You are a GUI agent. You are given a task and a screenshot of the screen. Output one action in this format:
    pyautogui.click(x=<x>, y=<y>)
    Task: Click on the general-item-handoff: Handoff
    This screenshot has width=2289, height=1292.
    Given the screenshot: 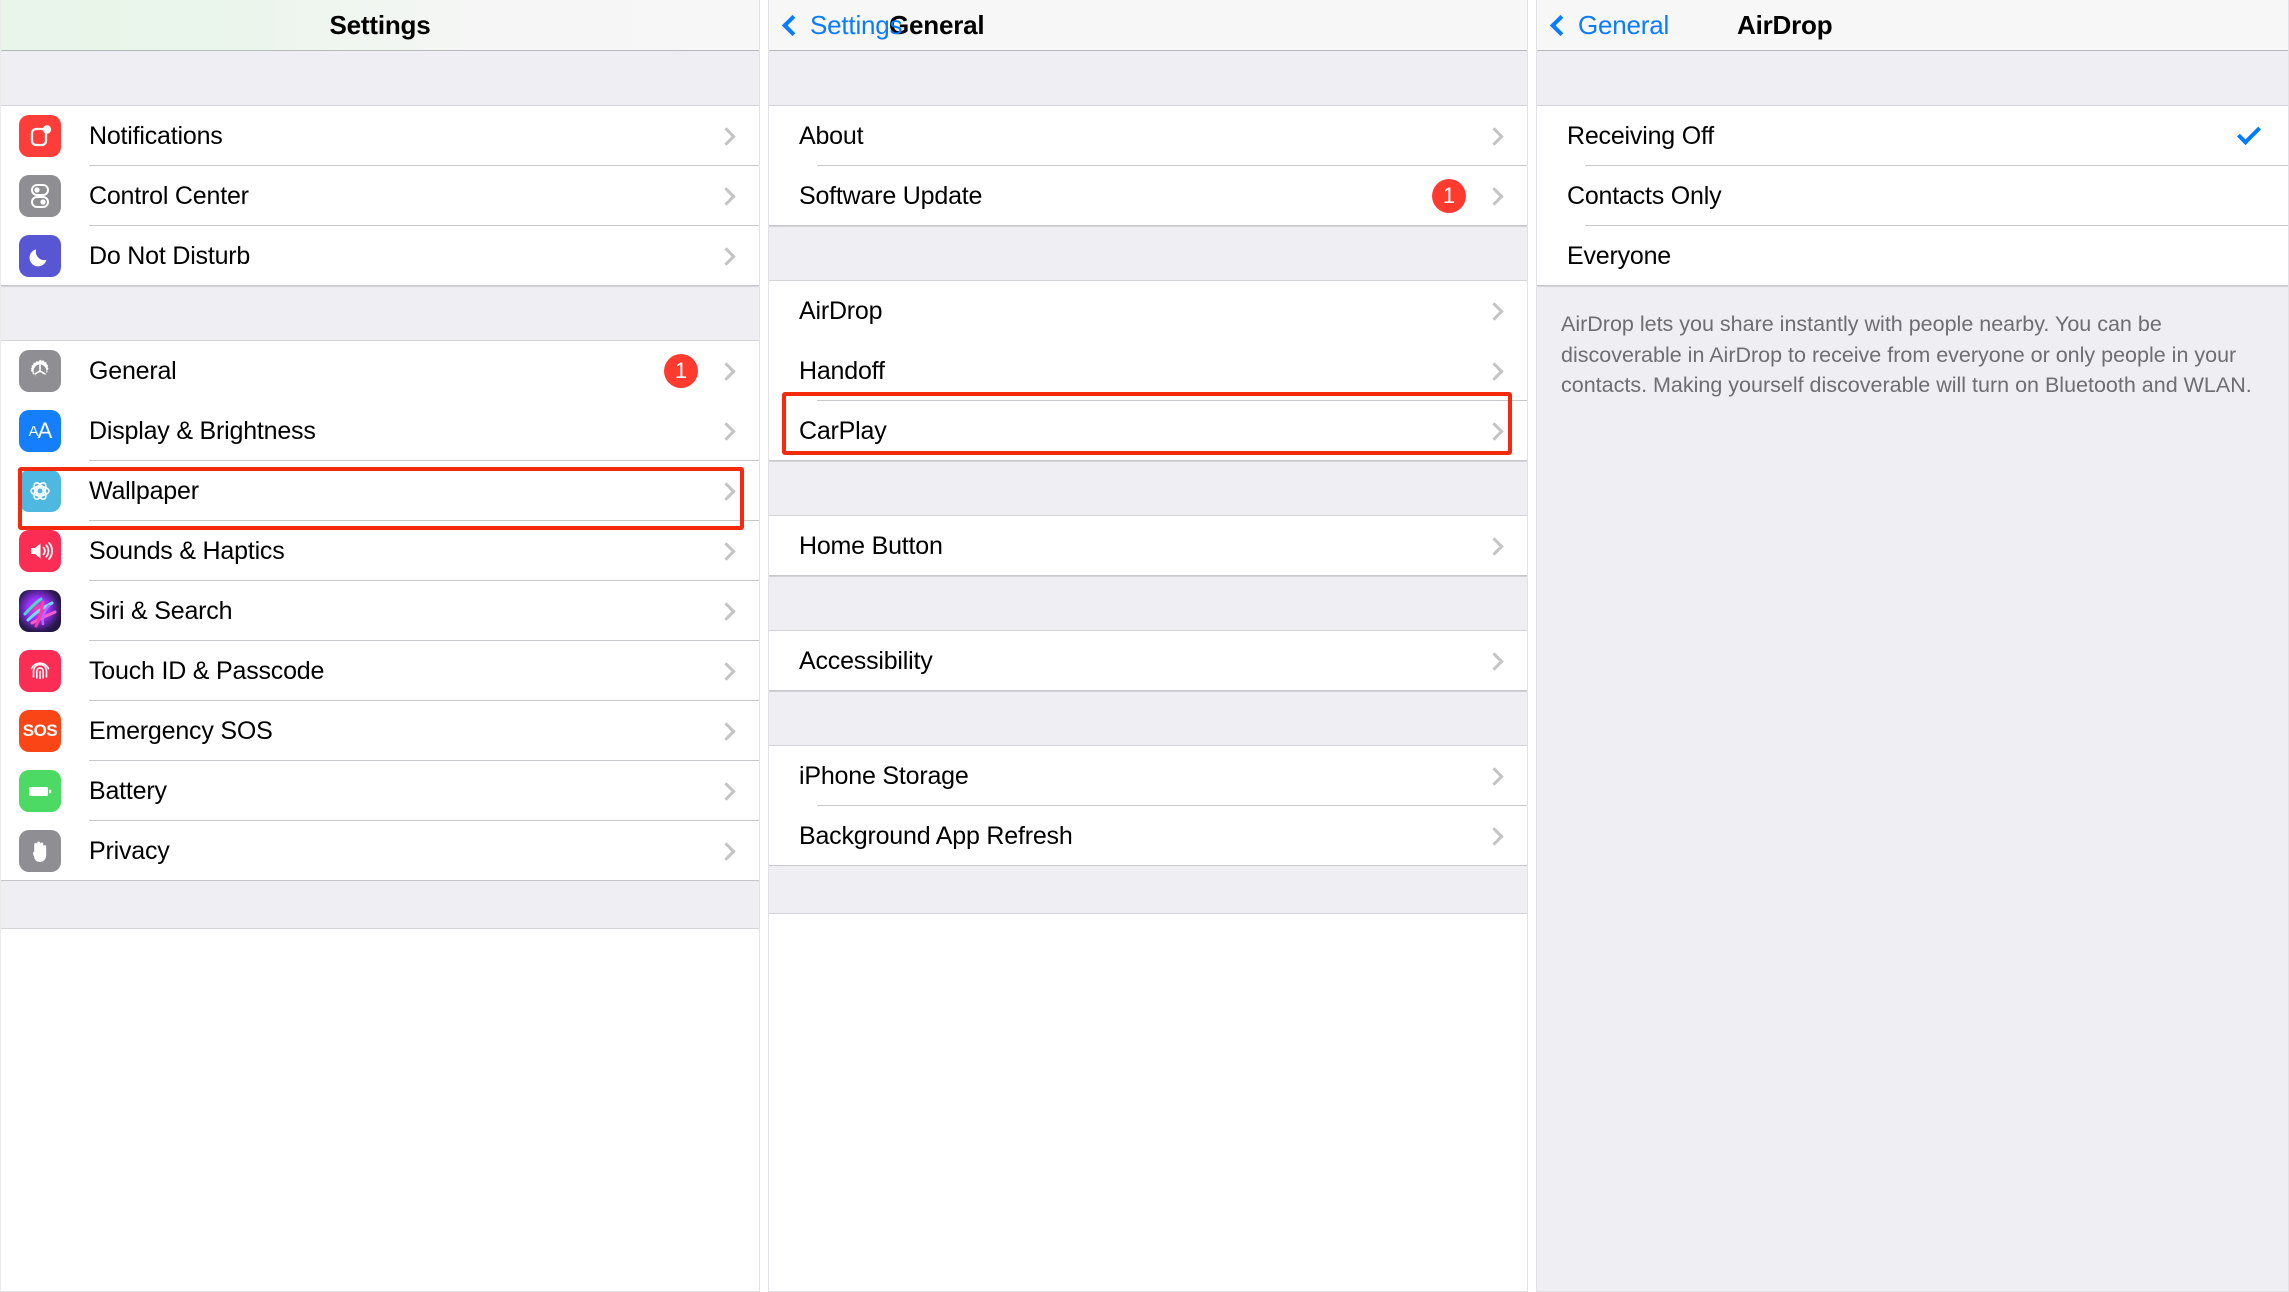 What is the action you would take?
    pyautogui.click(x=1148, y=371)
    